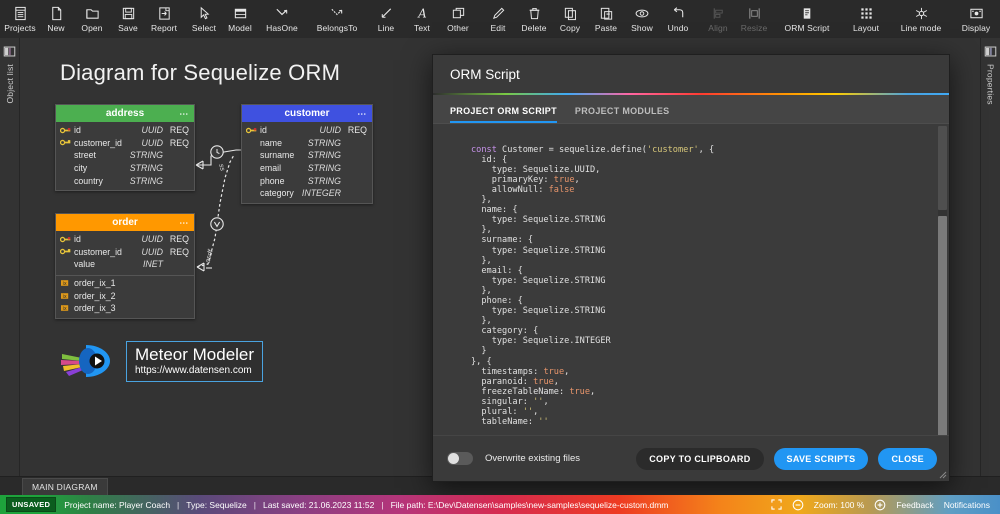  What do you see at coordinates (880, 505) in the screenshot?
I see `zoom-in-button` at bounding box center [880, 505].